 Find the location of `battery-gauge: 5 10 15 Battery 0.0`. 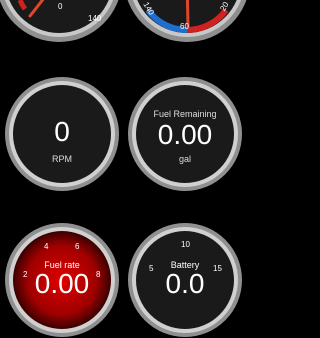

battery-gauge: 5 10 15 Battery 0.0 is located at coordinates (185, 280).